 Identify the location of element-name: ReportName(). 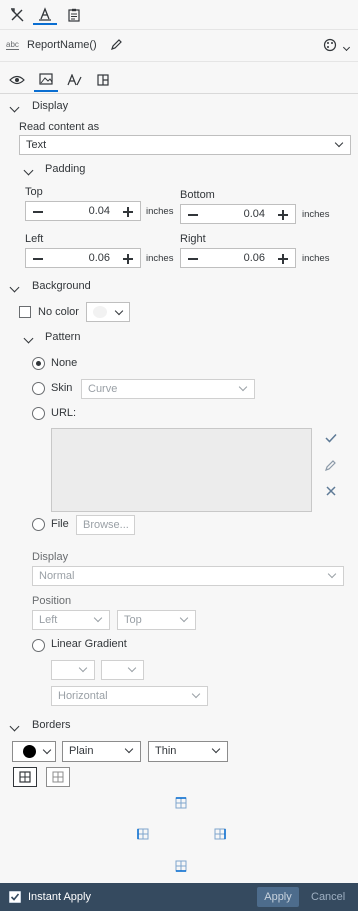
(62, 45).